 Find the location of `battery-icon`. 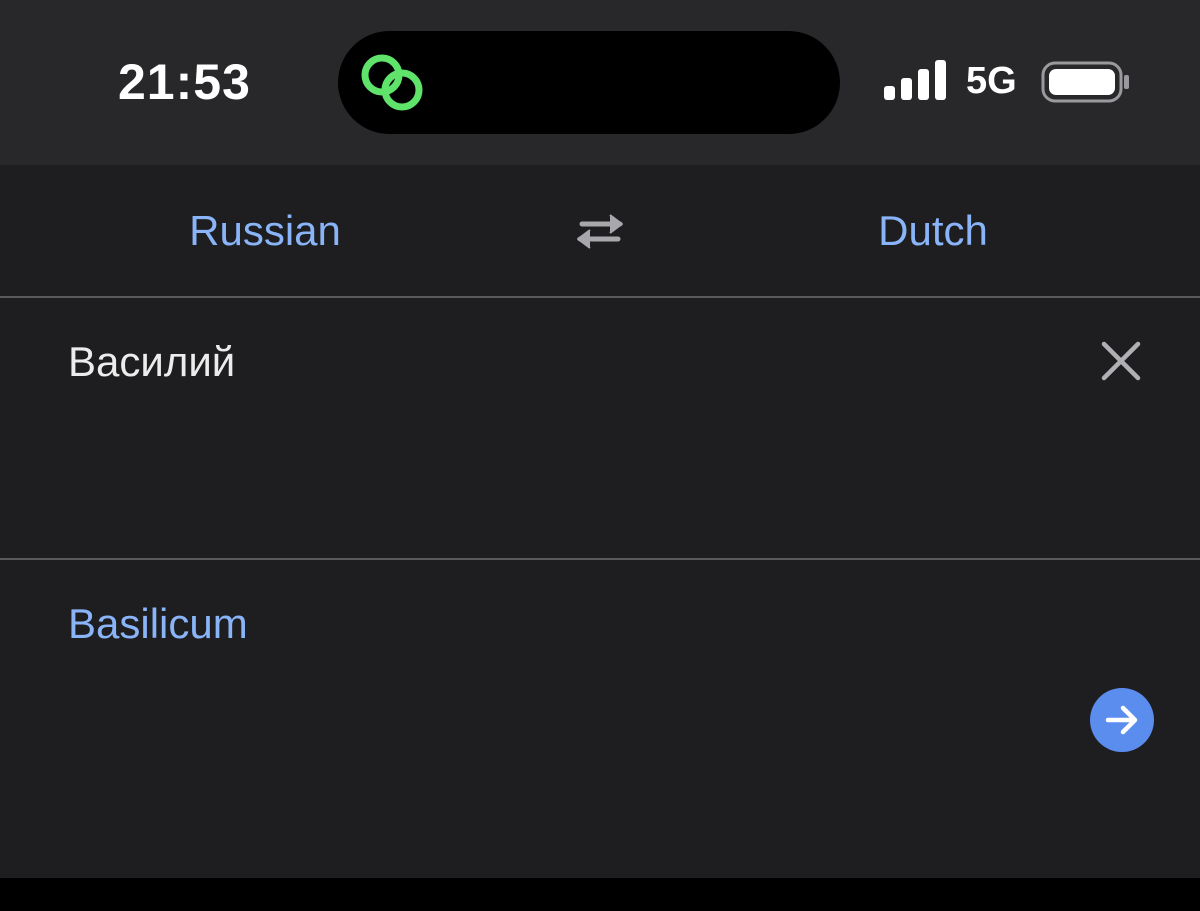

battery-icon is located at coordinates (1085, 82).